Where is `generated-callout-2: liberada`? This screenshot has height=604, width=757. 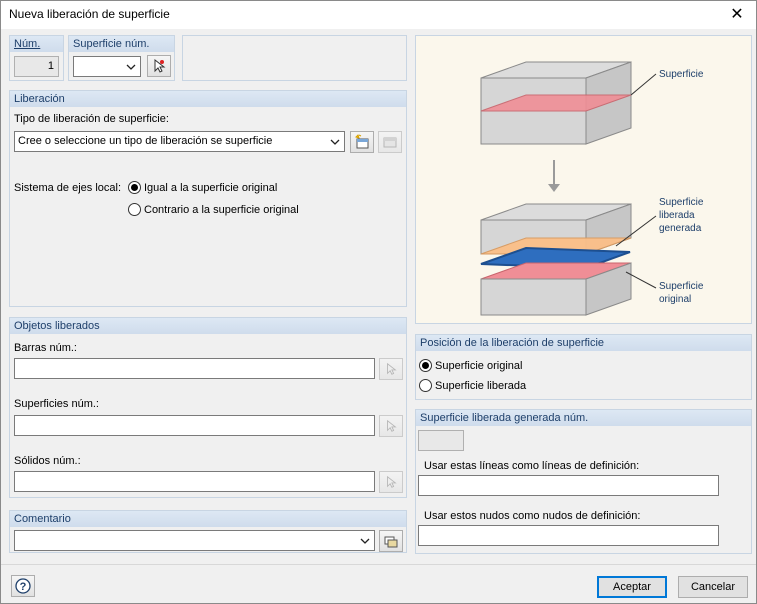 generated-callout-2: liberada is located at coordinates (677, 215).